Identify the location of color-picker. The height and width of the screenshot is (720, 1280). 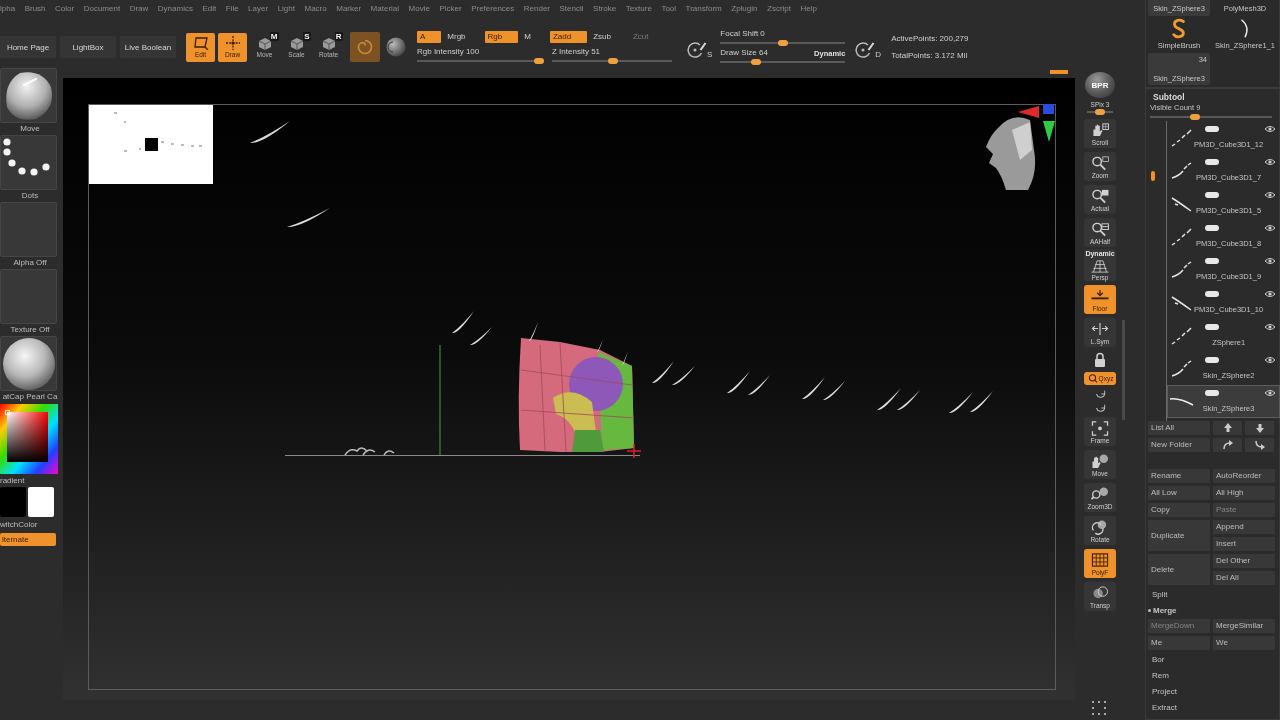
(29, 439).